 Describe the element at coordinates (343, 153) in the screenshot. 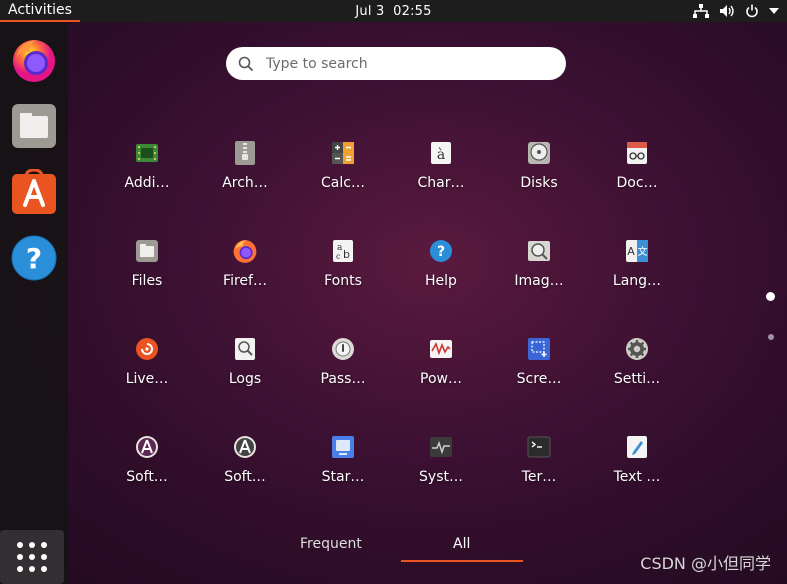

I see `calculator-icon` at that location.